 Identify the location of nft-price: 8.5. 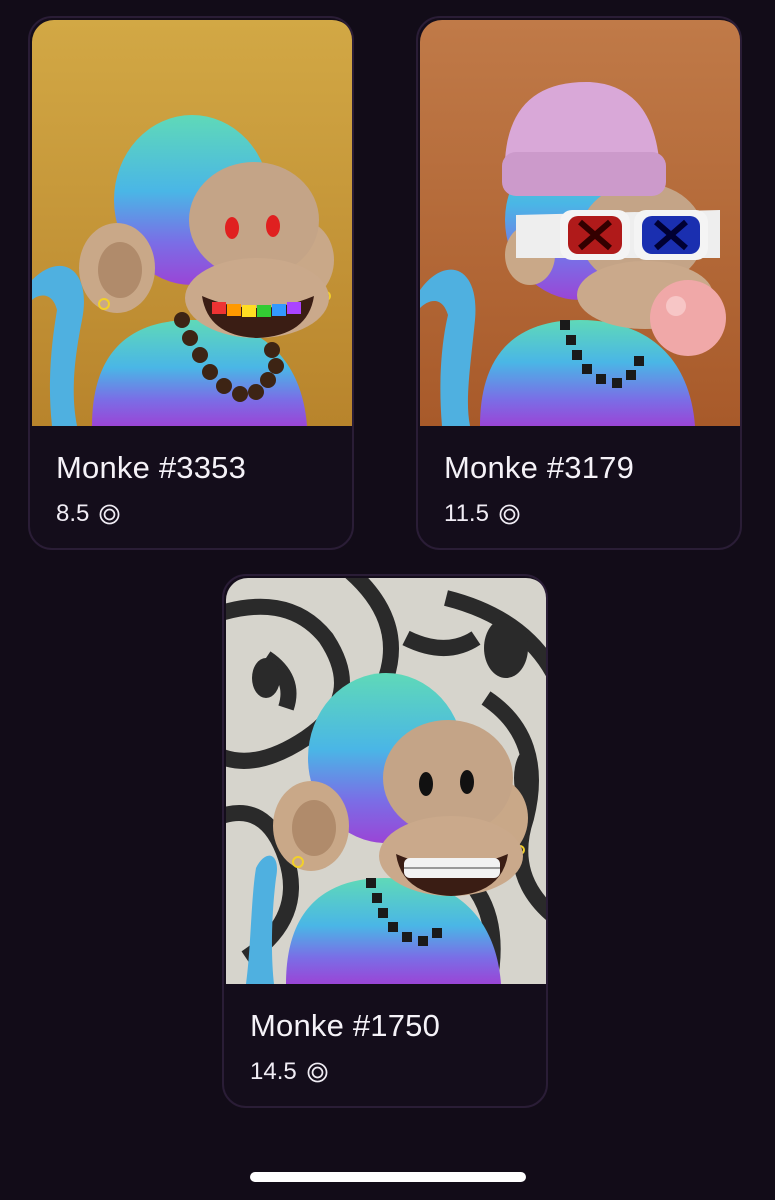
(88, 514).